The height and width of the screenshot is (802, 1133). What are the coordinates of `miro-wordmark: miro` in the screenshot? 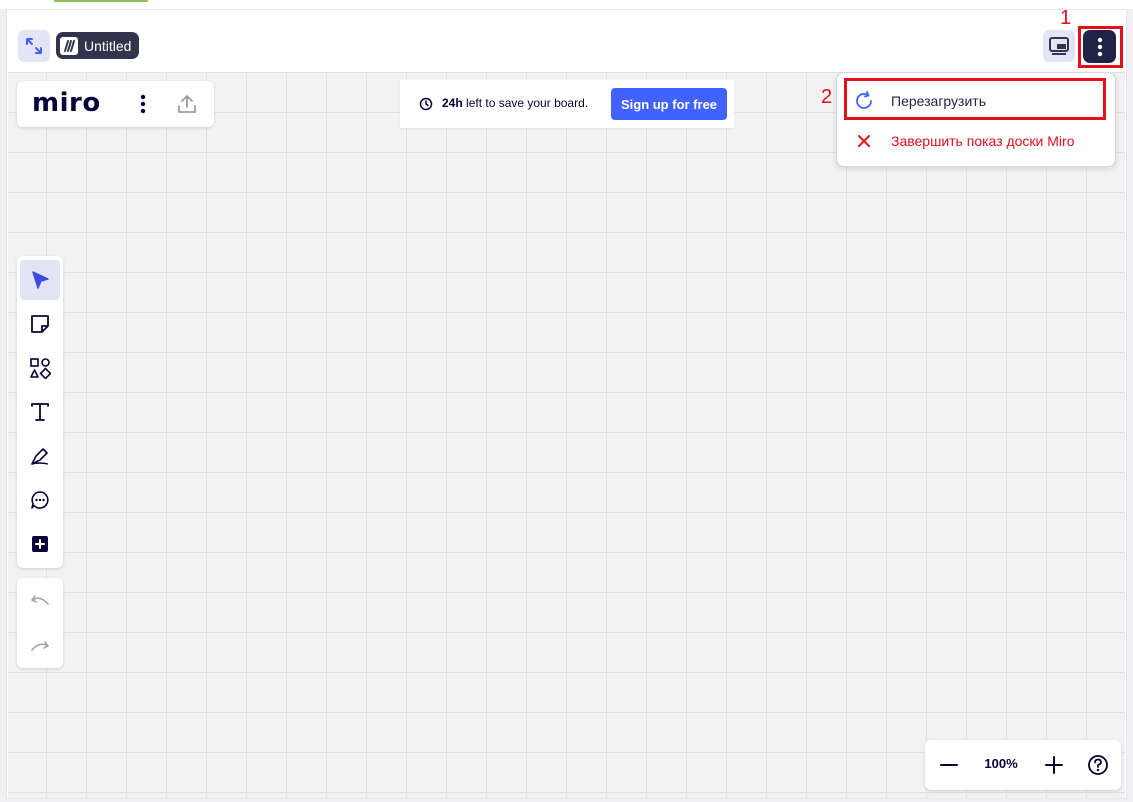 It's located at (66, 103).